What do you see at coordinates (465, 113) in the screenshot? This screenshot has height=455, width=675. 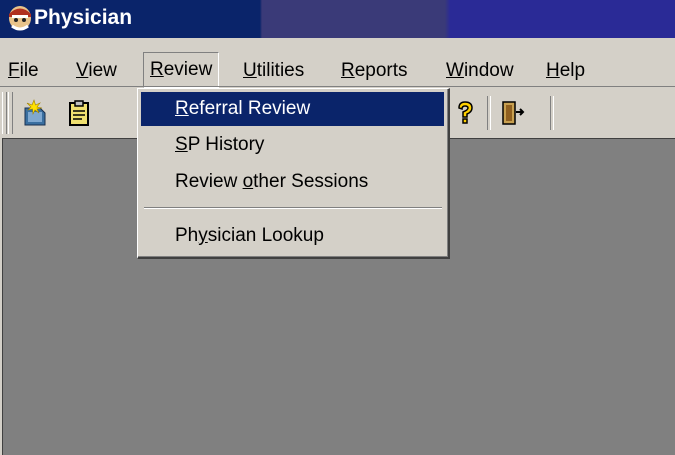 I see `help-icon` at bounding box center [465, 113].